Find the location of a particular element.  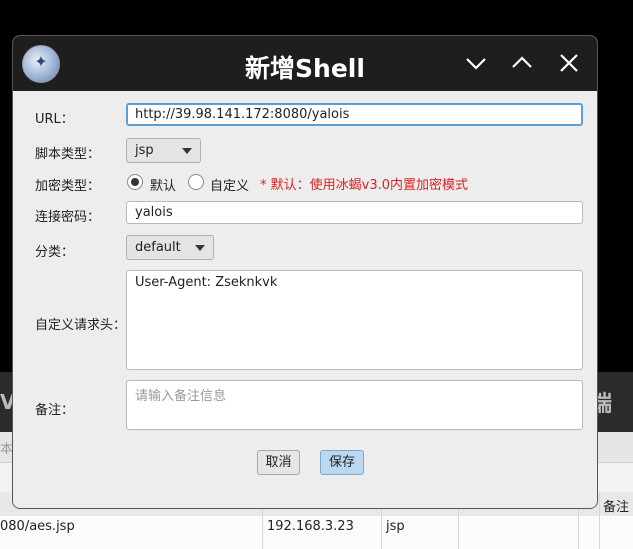

category-label: 分类： is located at coordinates (55, 252).